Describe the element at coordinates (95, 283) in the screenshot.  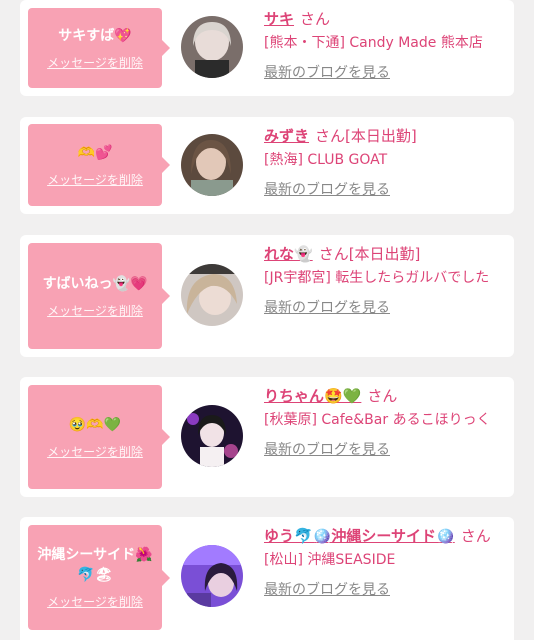
I see `message-text: すばいねっ👻💗` at that location.